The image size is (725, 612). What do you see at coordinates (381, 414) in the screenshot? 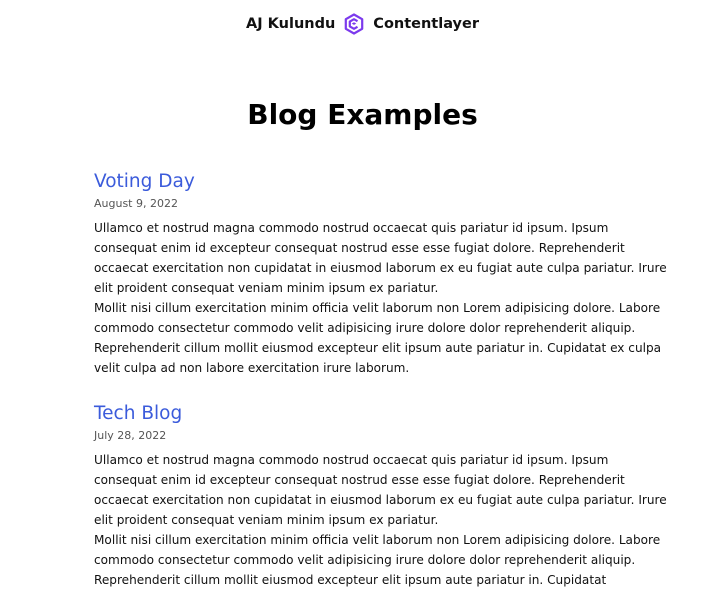
I see `post-title-link: Tech Blog` at bounding box center [381, 414].